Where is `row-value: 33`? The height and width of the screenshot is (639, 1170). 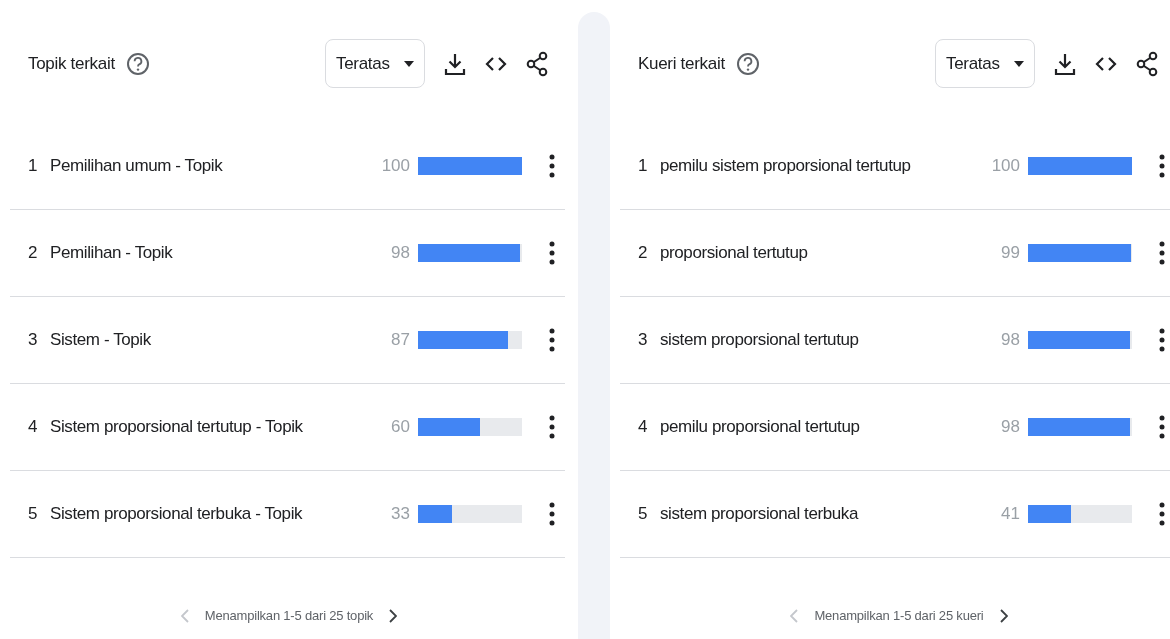
row-value: 33 is located at coordinates (400, 514).